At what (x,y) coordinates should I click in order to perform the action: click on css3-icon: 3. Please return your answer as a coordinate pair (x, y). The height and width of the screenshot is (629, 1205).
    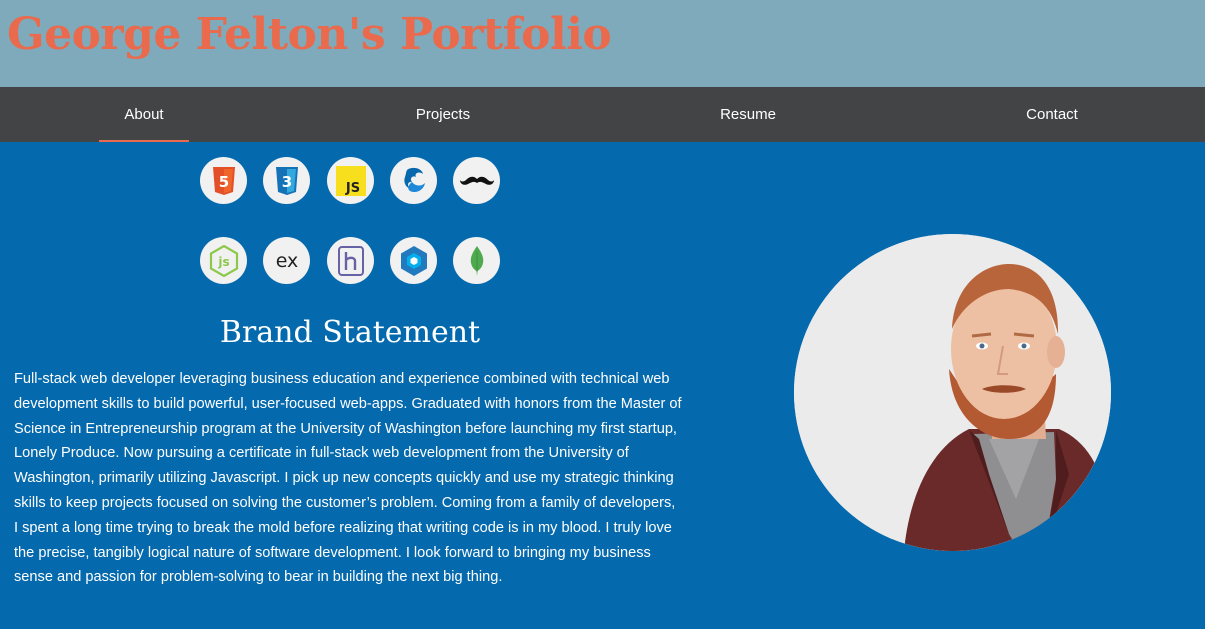
    Looking at the image, I should click on (286, 180).